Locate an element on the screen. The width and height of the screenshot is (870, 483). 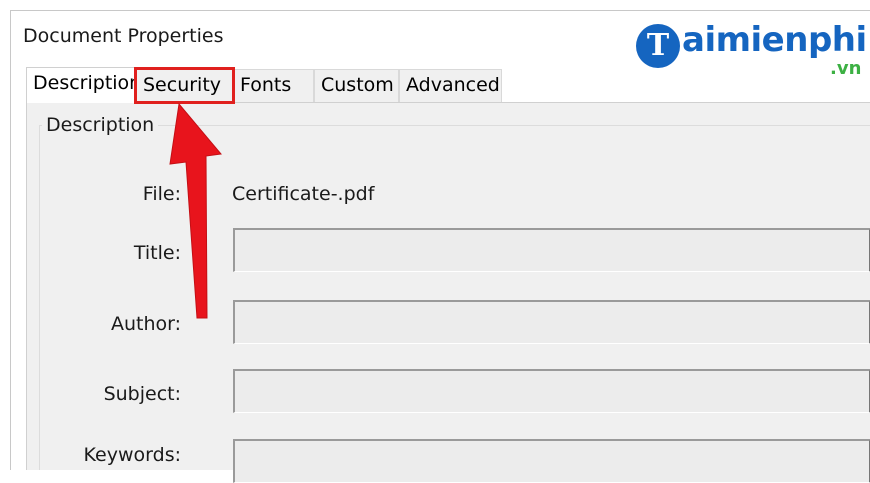
window-title: Document Properties is located at coordinates (123, 36).